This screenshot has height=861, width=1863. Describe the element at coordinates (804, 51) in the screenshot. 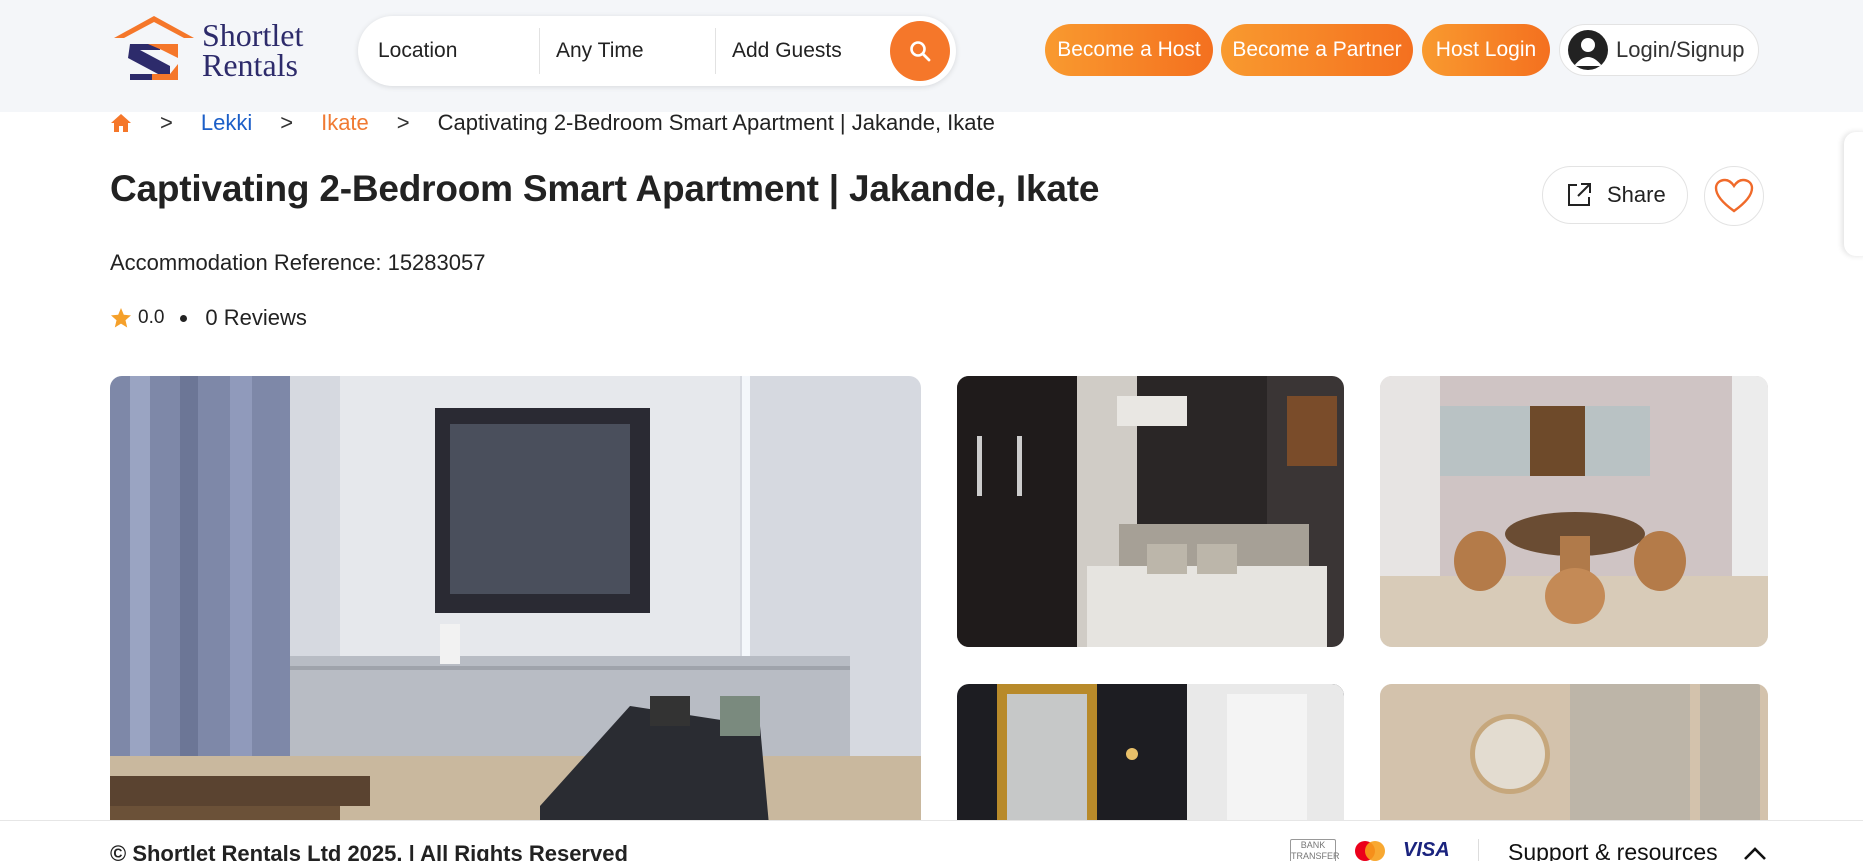

I see `guests-field: Add Guests` at that location.